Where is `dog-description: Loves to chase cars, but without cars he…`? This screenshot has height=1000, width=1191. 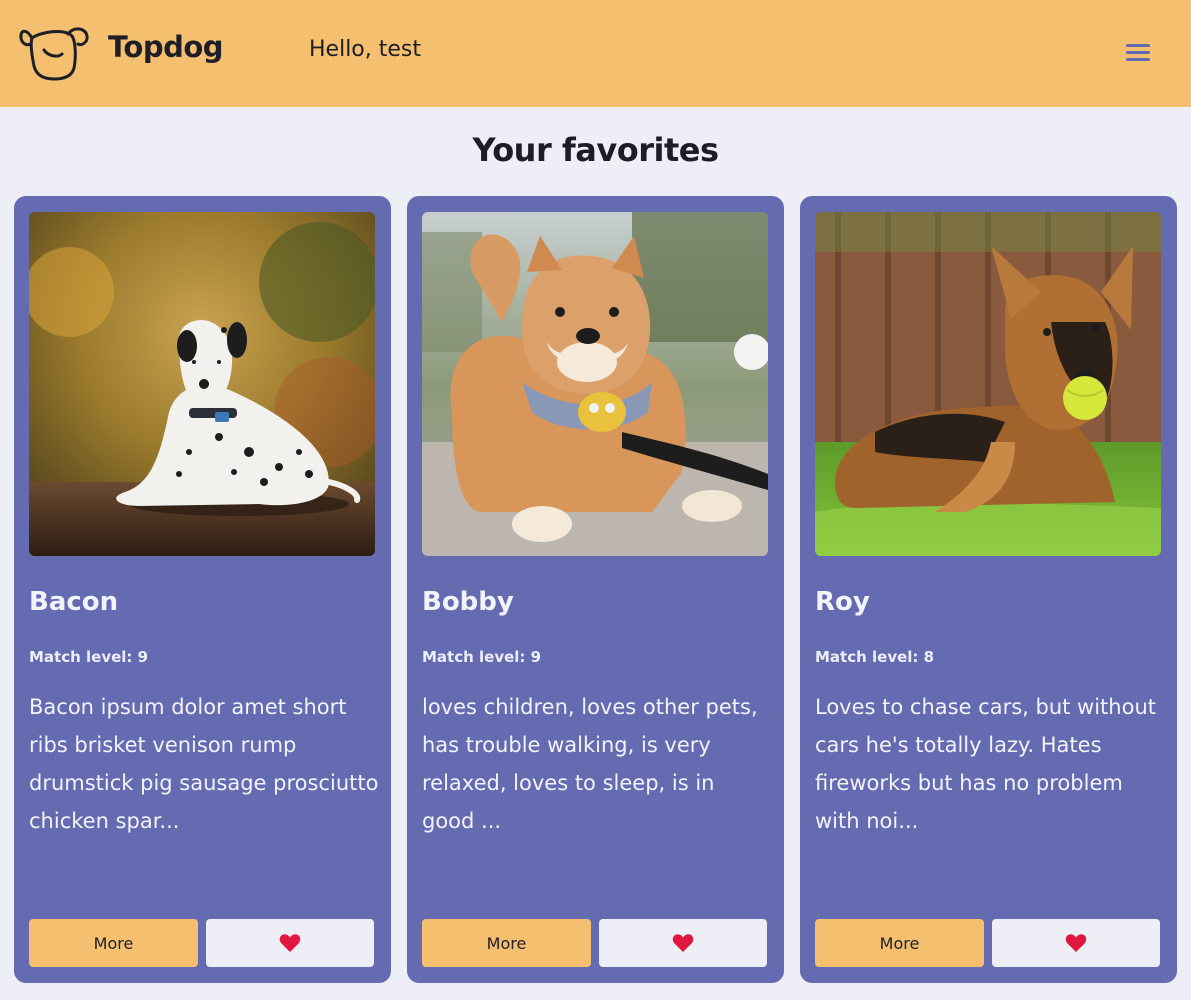
dog-description: Loves to chase cars, but without cars he… is located at coordinates (985, 764).